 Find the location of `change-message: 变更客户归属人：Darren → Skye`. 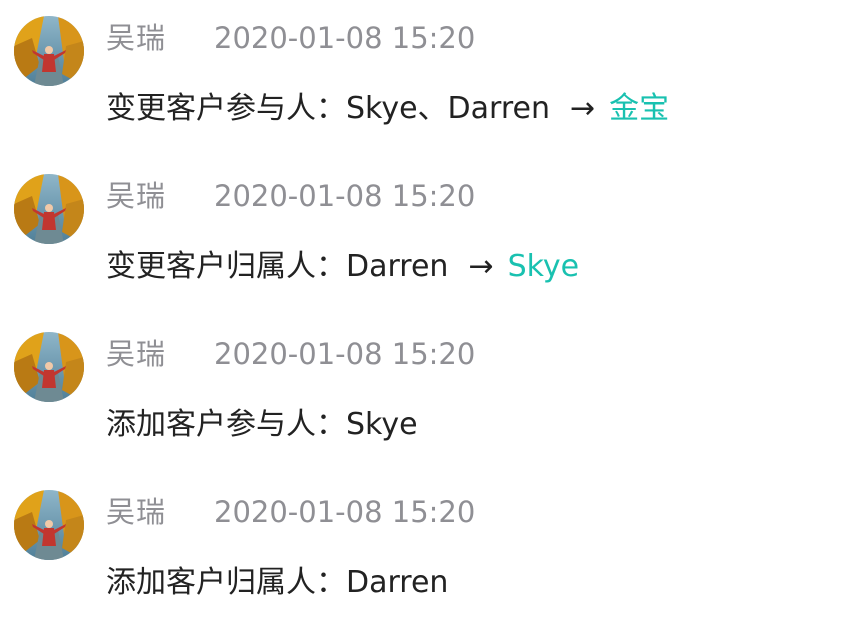

change-message: 变更客户归属人：Darren → Skye is located at coordinates (342, 267).